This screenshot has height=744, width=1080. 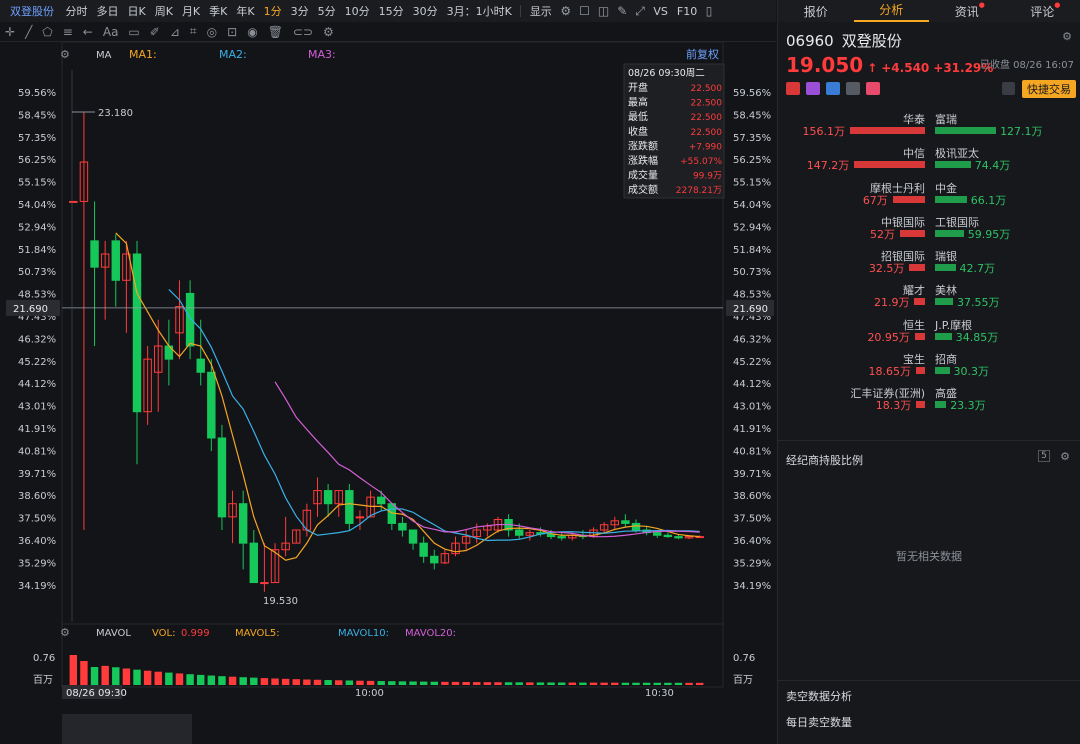 I want to click on eye-icon: ◉, so click(x=252, y=32).